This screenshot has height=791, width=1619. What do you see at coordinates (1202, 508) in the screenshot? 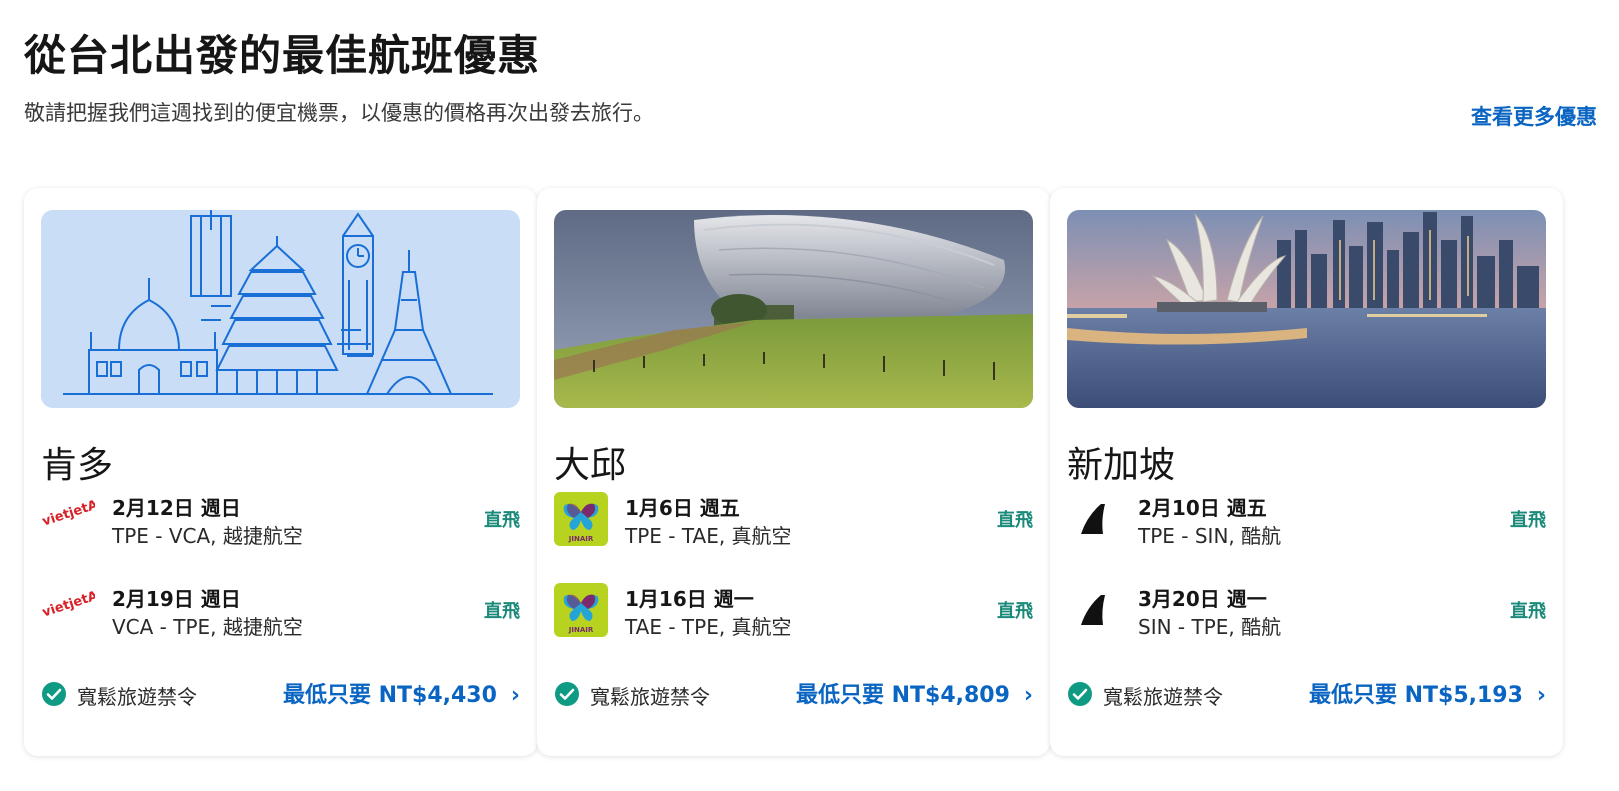
I see `flight-date: 2月10日 週五` at bounding box center [1202, 508].